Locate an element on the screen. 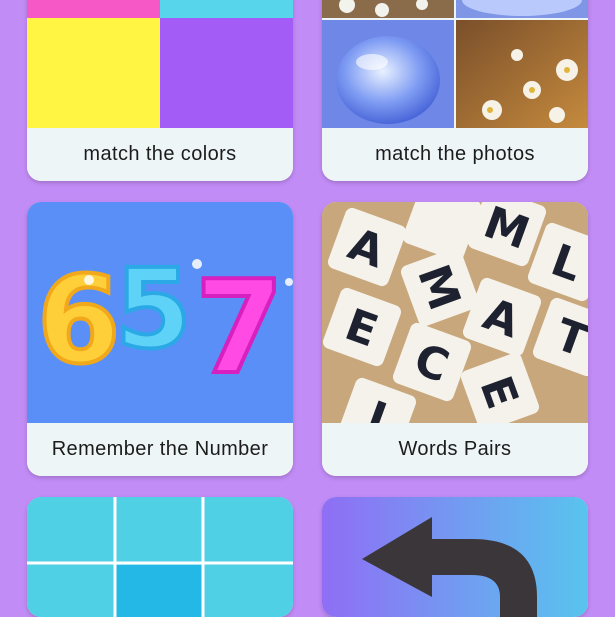 The height and width of the screenshot is (617, 615). color-swatches-image is located at coordinates (160, 64).